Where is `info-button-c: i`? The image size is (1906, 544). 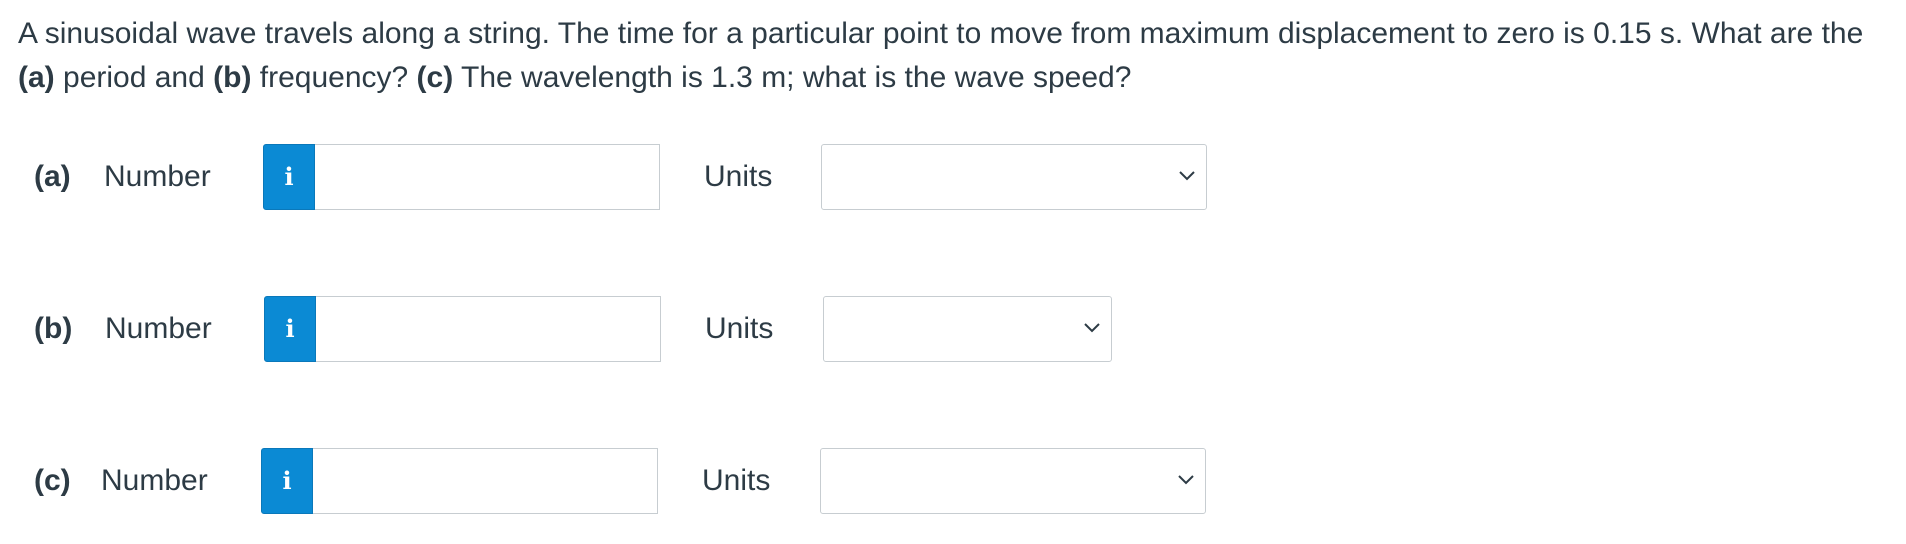 info-button-c: i is located at coordinates (287, 481).